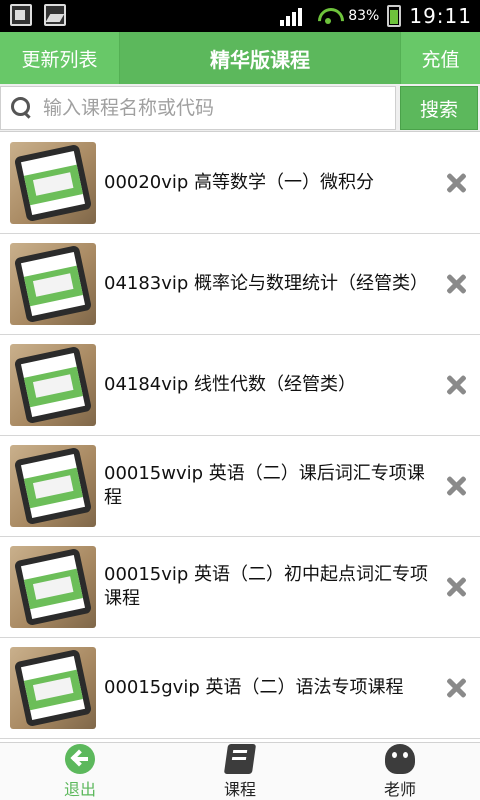  I want to click on course-title: 04183vip 概率论与数理统计（经管类）, so click(266, 283).